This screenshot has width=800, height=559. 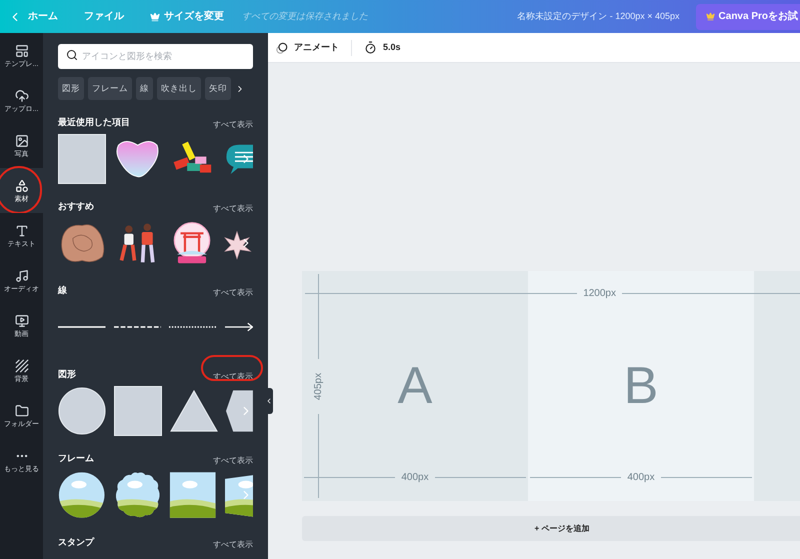 What do you see at coordinates (21, 95) in the screenshot?
I see `cloud-upload-icon` at bounding box center [21, 95].